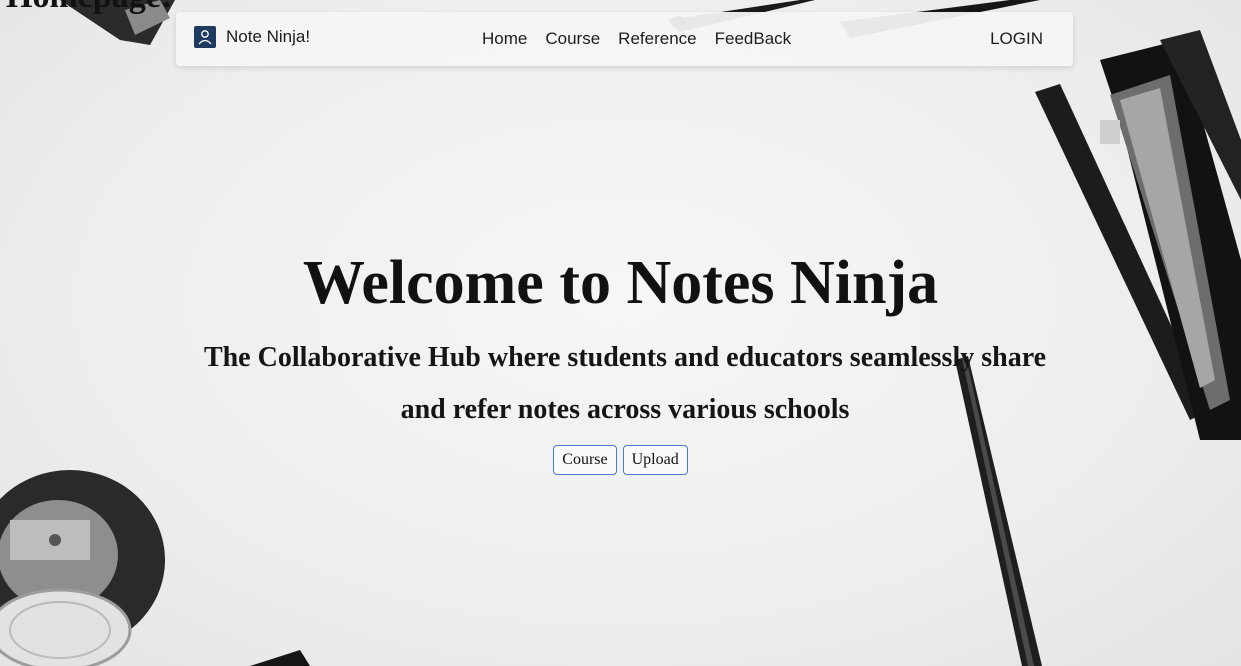 The image size is (1241, 666). I want to click on brand: Note Ninja!, so click(252, 37).